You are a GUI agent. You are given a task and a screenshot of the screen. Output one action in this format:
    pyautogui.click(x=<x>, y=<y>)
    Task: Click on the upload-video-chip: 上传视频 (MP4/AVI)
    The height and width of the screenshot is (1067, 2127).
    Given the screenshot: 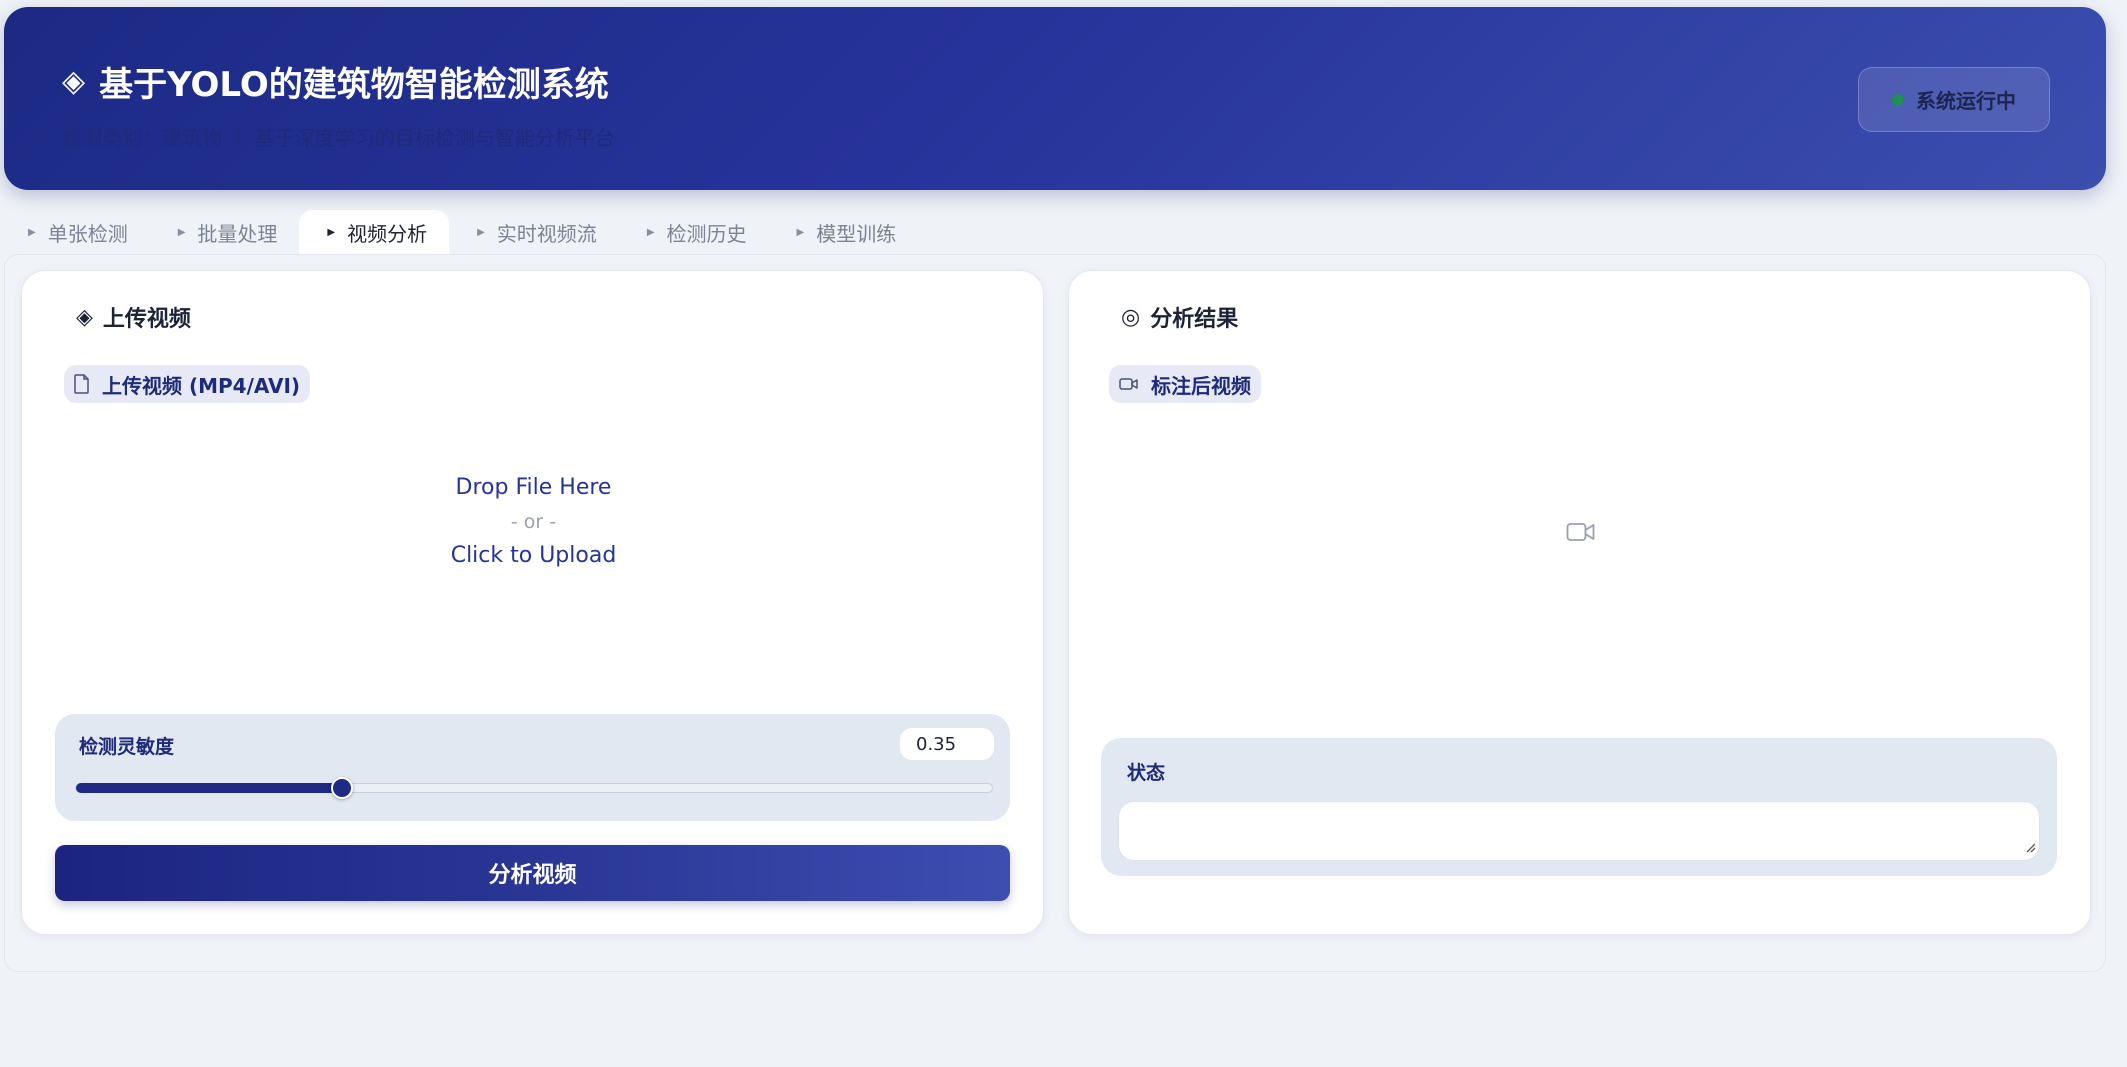 What is the action you would take?
    pyautogui.click(x=187, y=384)
    